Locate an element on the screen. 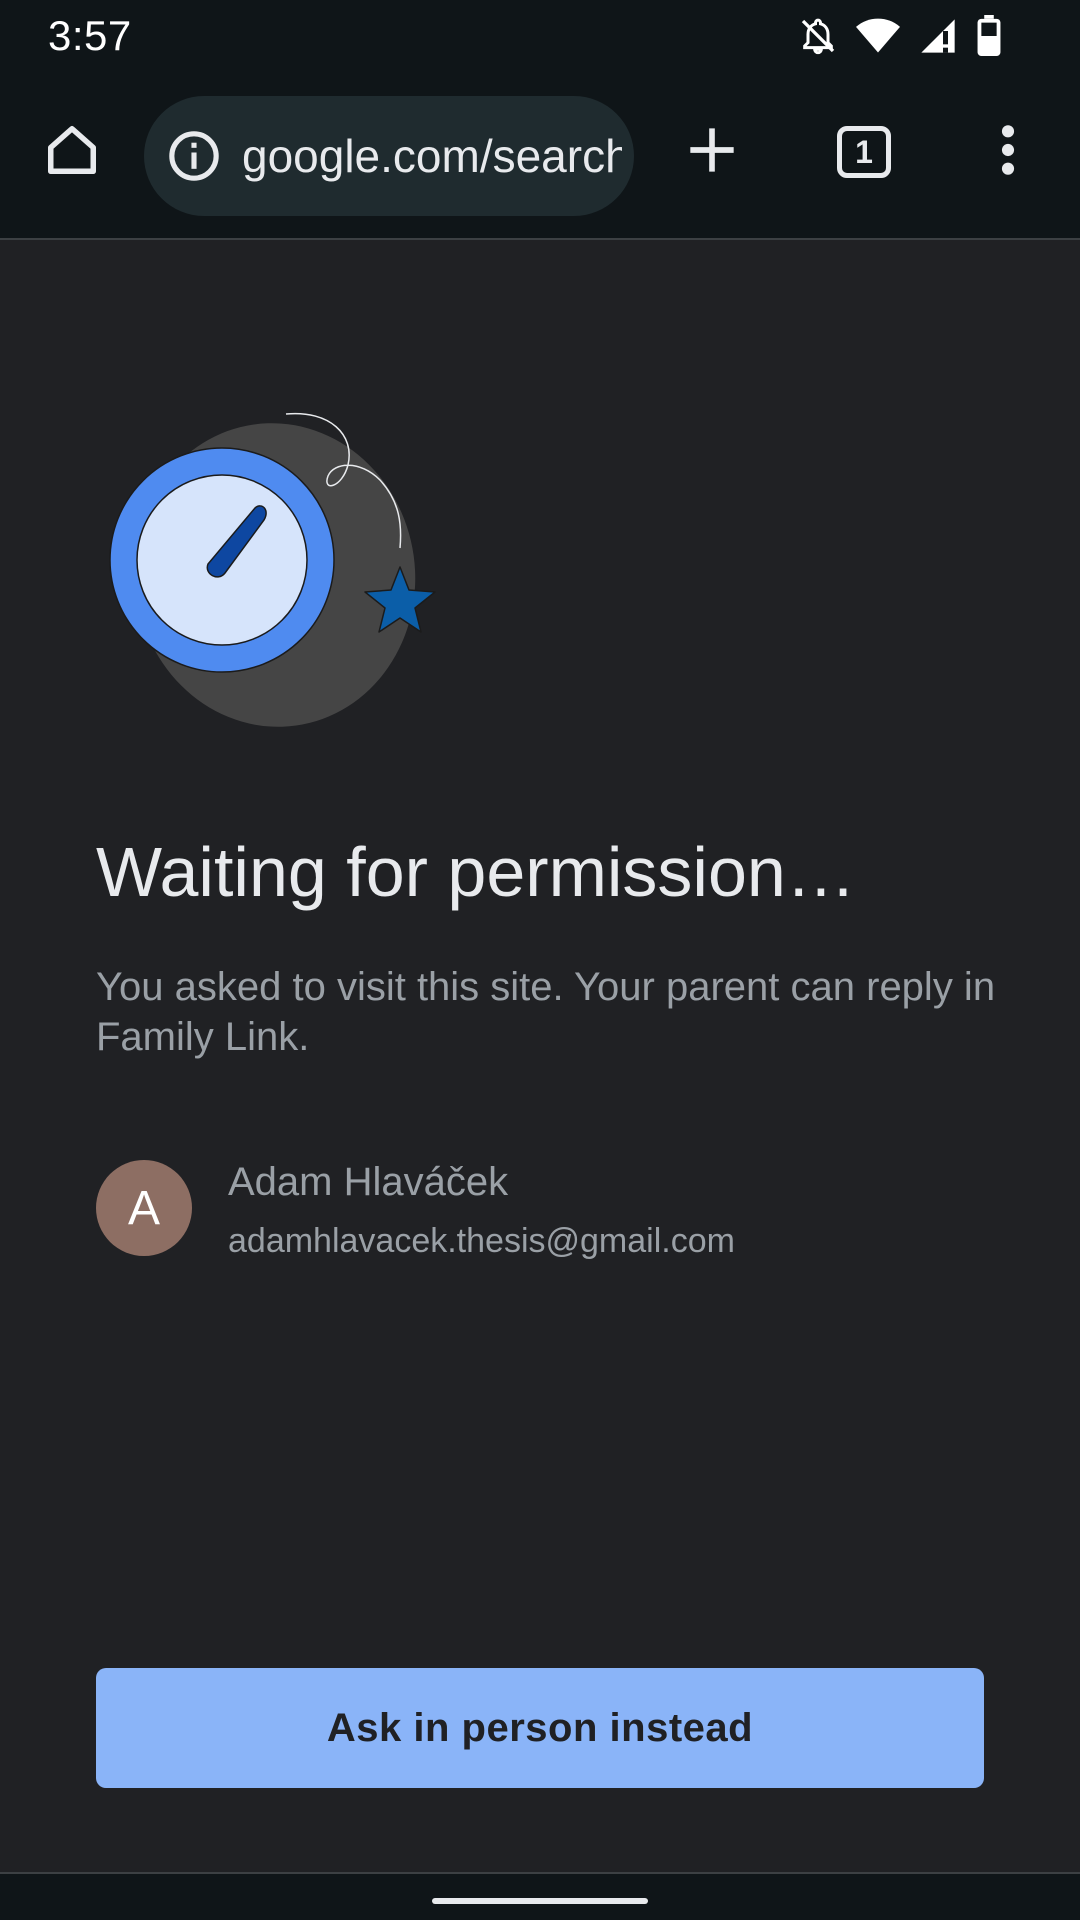 The image size is (1080, 1920). menu-button is located at coordinates (1008, 152).